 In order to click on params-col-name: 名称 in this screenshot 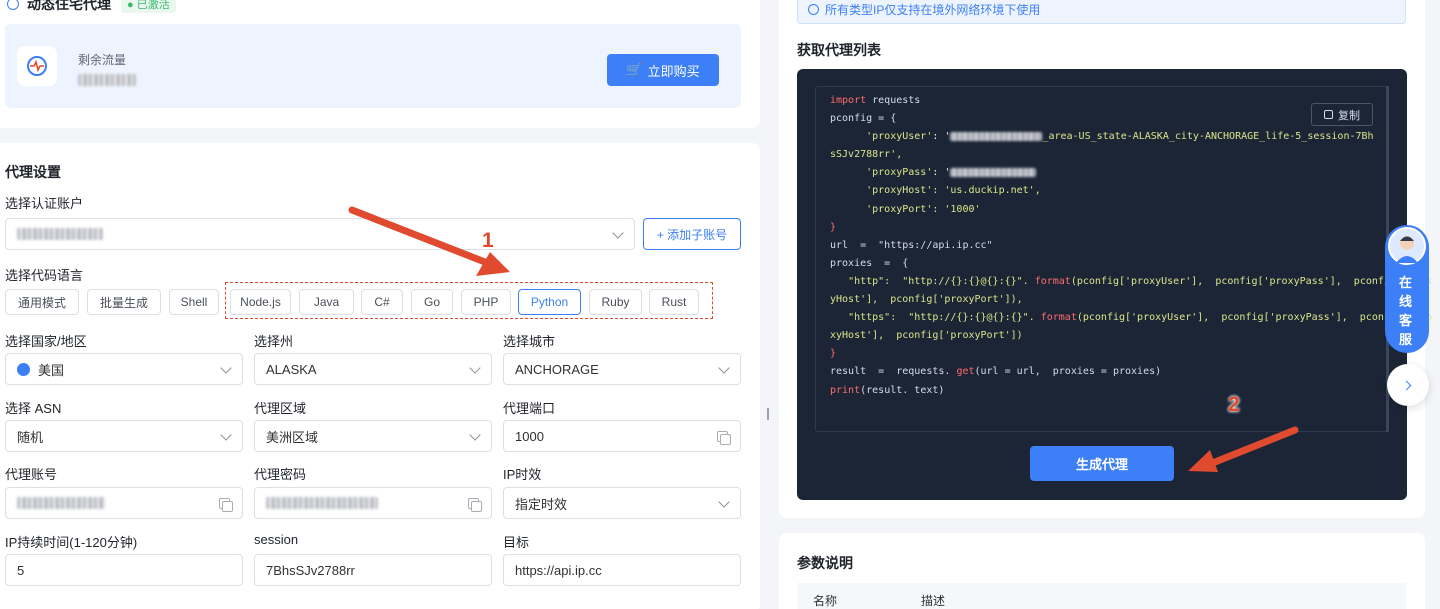, I will do `click(825, 601)`.